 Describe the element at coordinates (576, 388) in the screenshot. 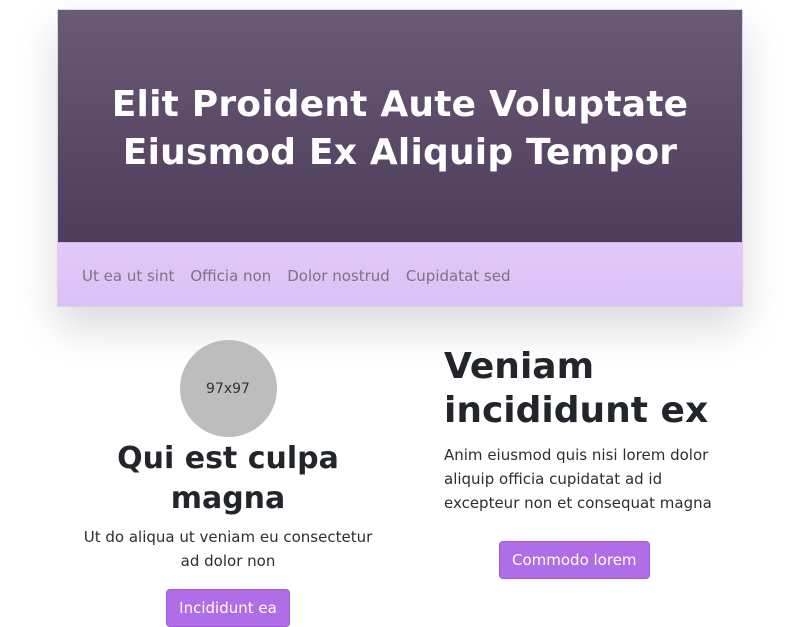

I see `right-heading: Veniam incididunt ex` at that location.